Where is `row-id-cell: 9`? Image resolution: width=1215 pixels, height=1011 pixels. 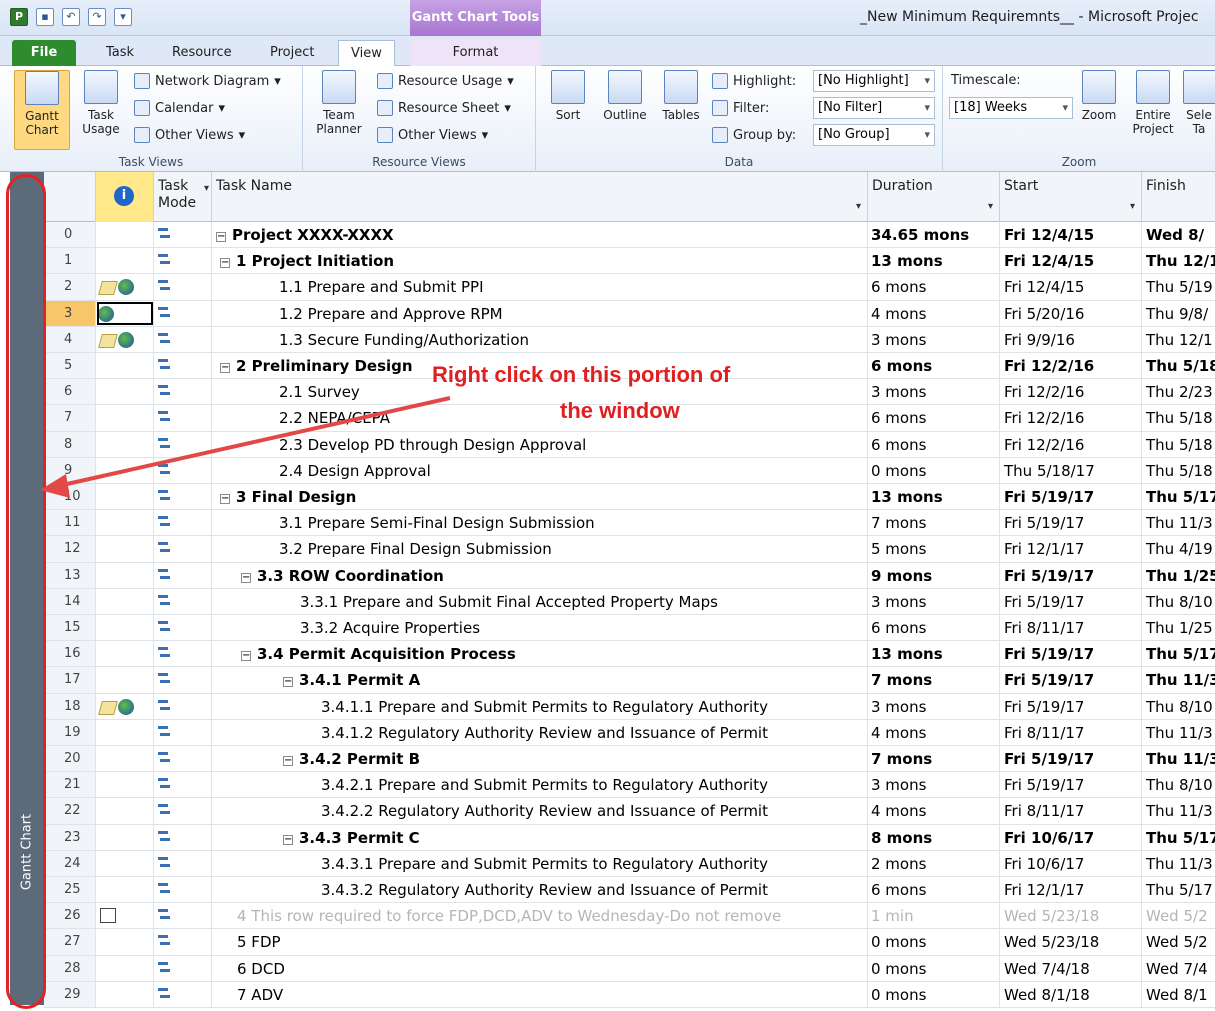 row-id-cell: 9 is located at coordinates (70, 470).